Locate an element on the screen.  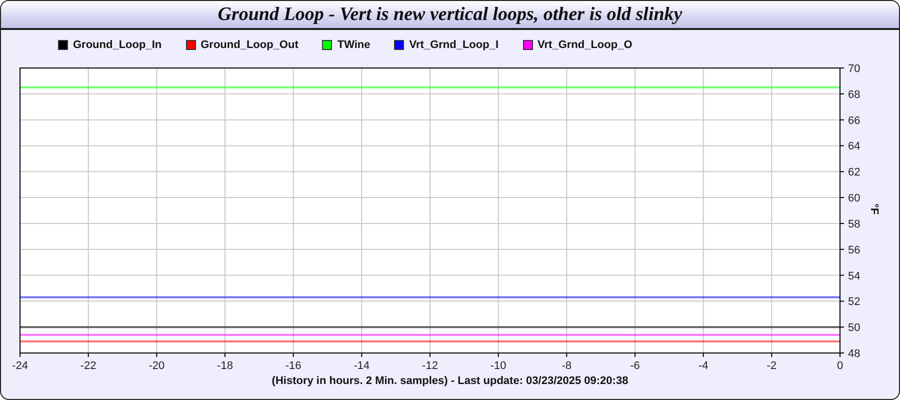
y-tick-label: 56 is located at coordinates (854, 250).